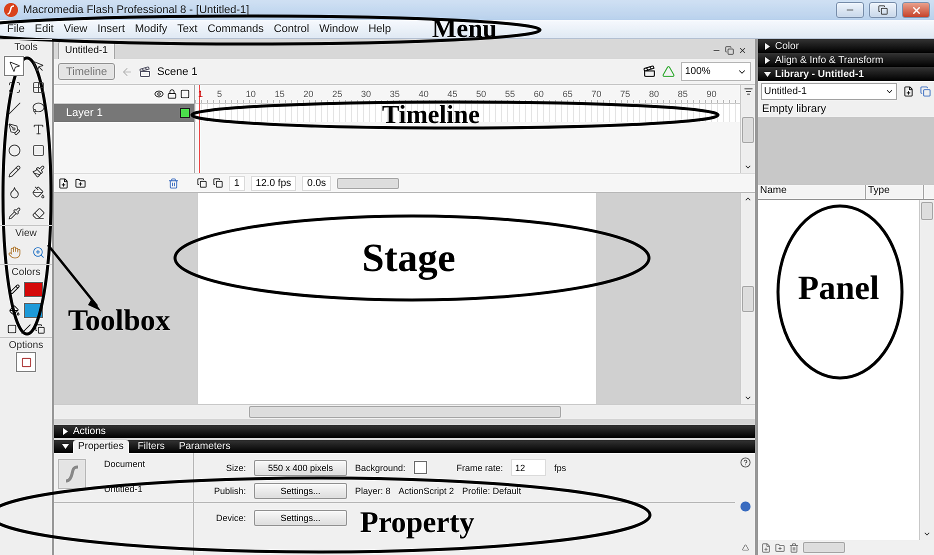  Describe the element at coordinates (464, 29) in the screenshot. I see `callout-label: Menu` at that location.